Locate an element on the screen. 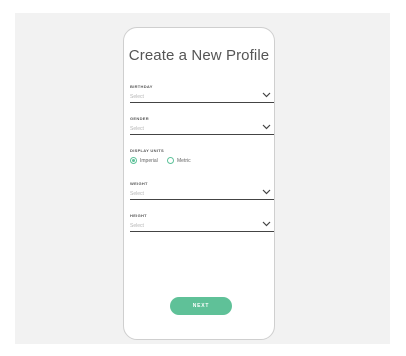  gender-select: Select is located at coordinates (202, 128).